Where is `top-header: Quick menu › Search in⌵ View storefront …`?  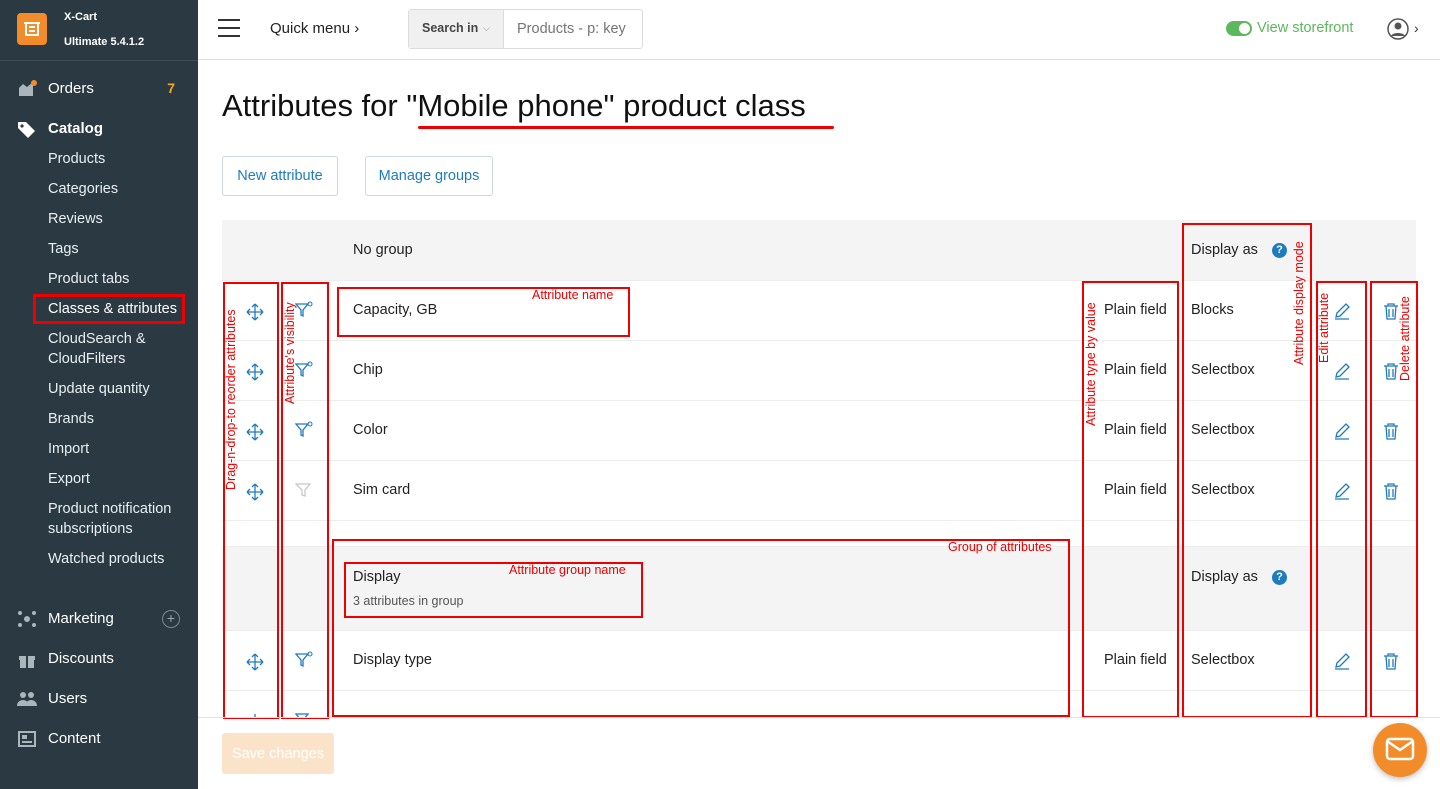 top-header: Quick menu › Search in⌵ View storefront … is located at coordinates (819, 30).